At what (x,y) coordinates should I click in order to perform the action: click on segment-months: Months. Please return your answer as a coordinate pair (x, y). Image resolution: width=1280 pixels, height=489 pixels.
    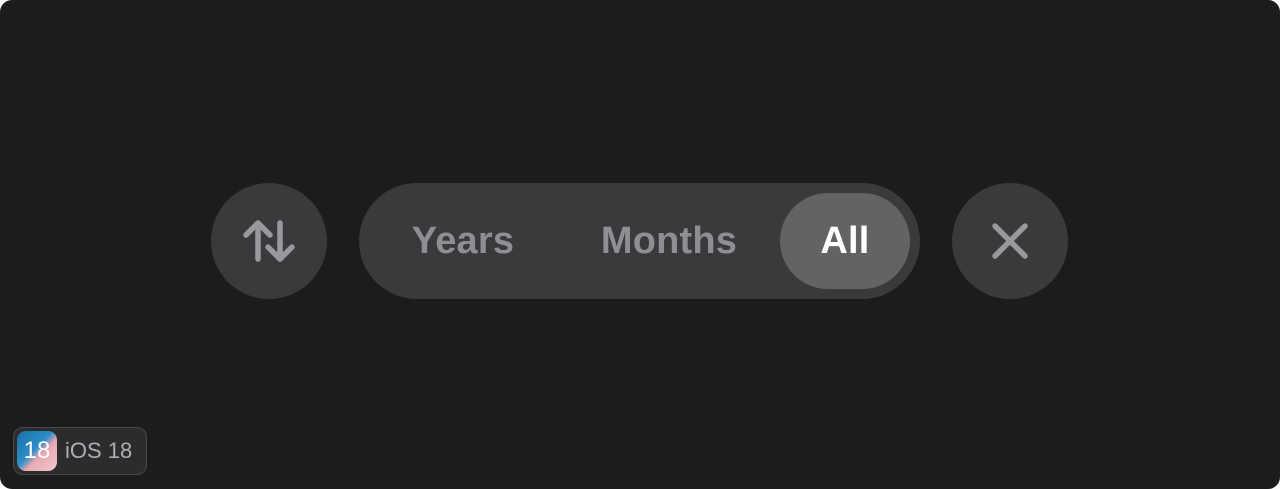
    Looking at the image, I should click on (669, 241).